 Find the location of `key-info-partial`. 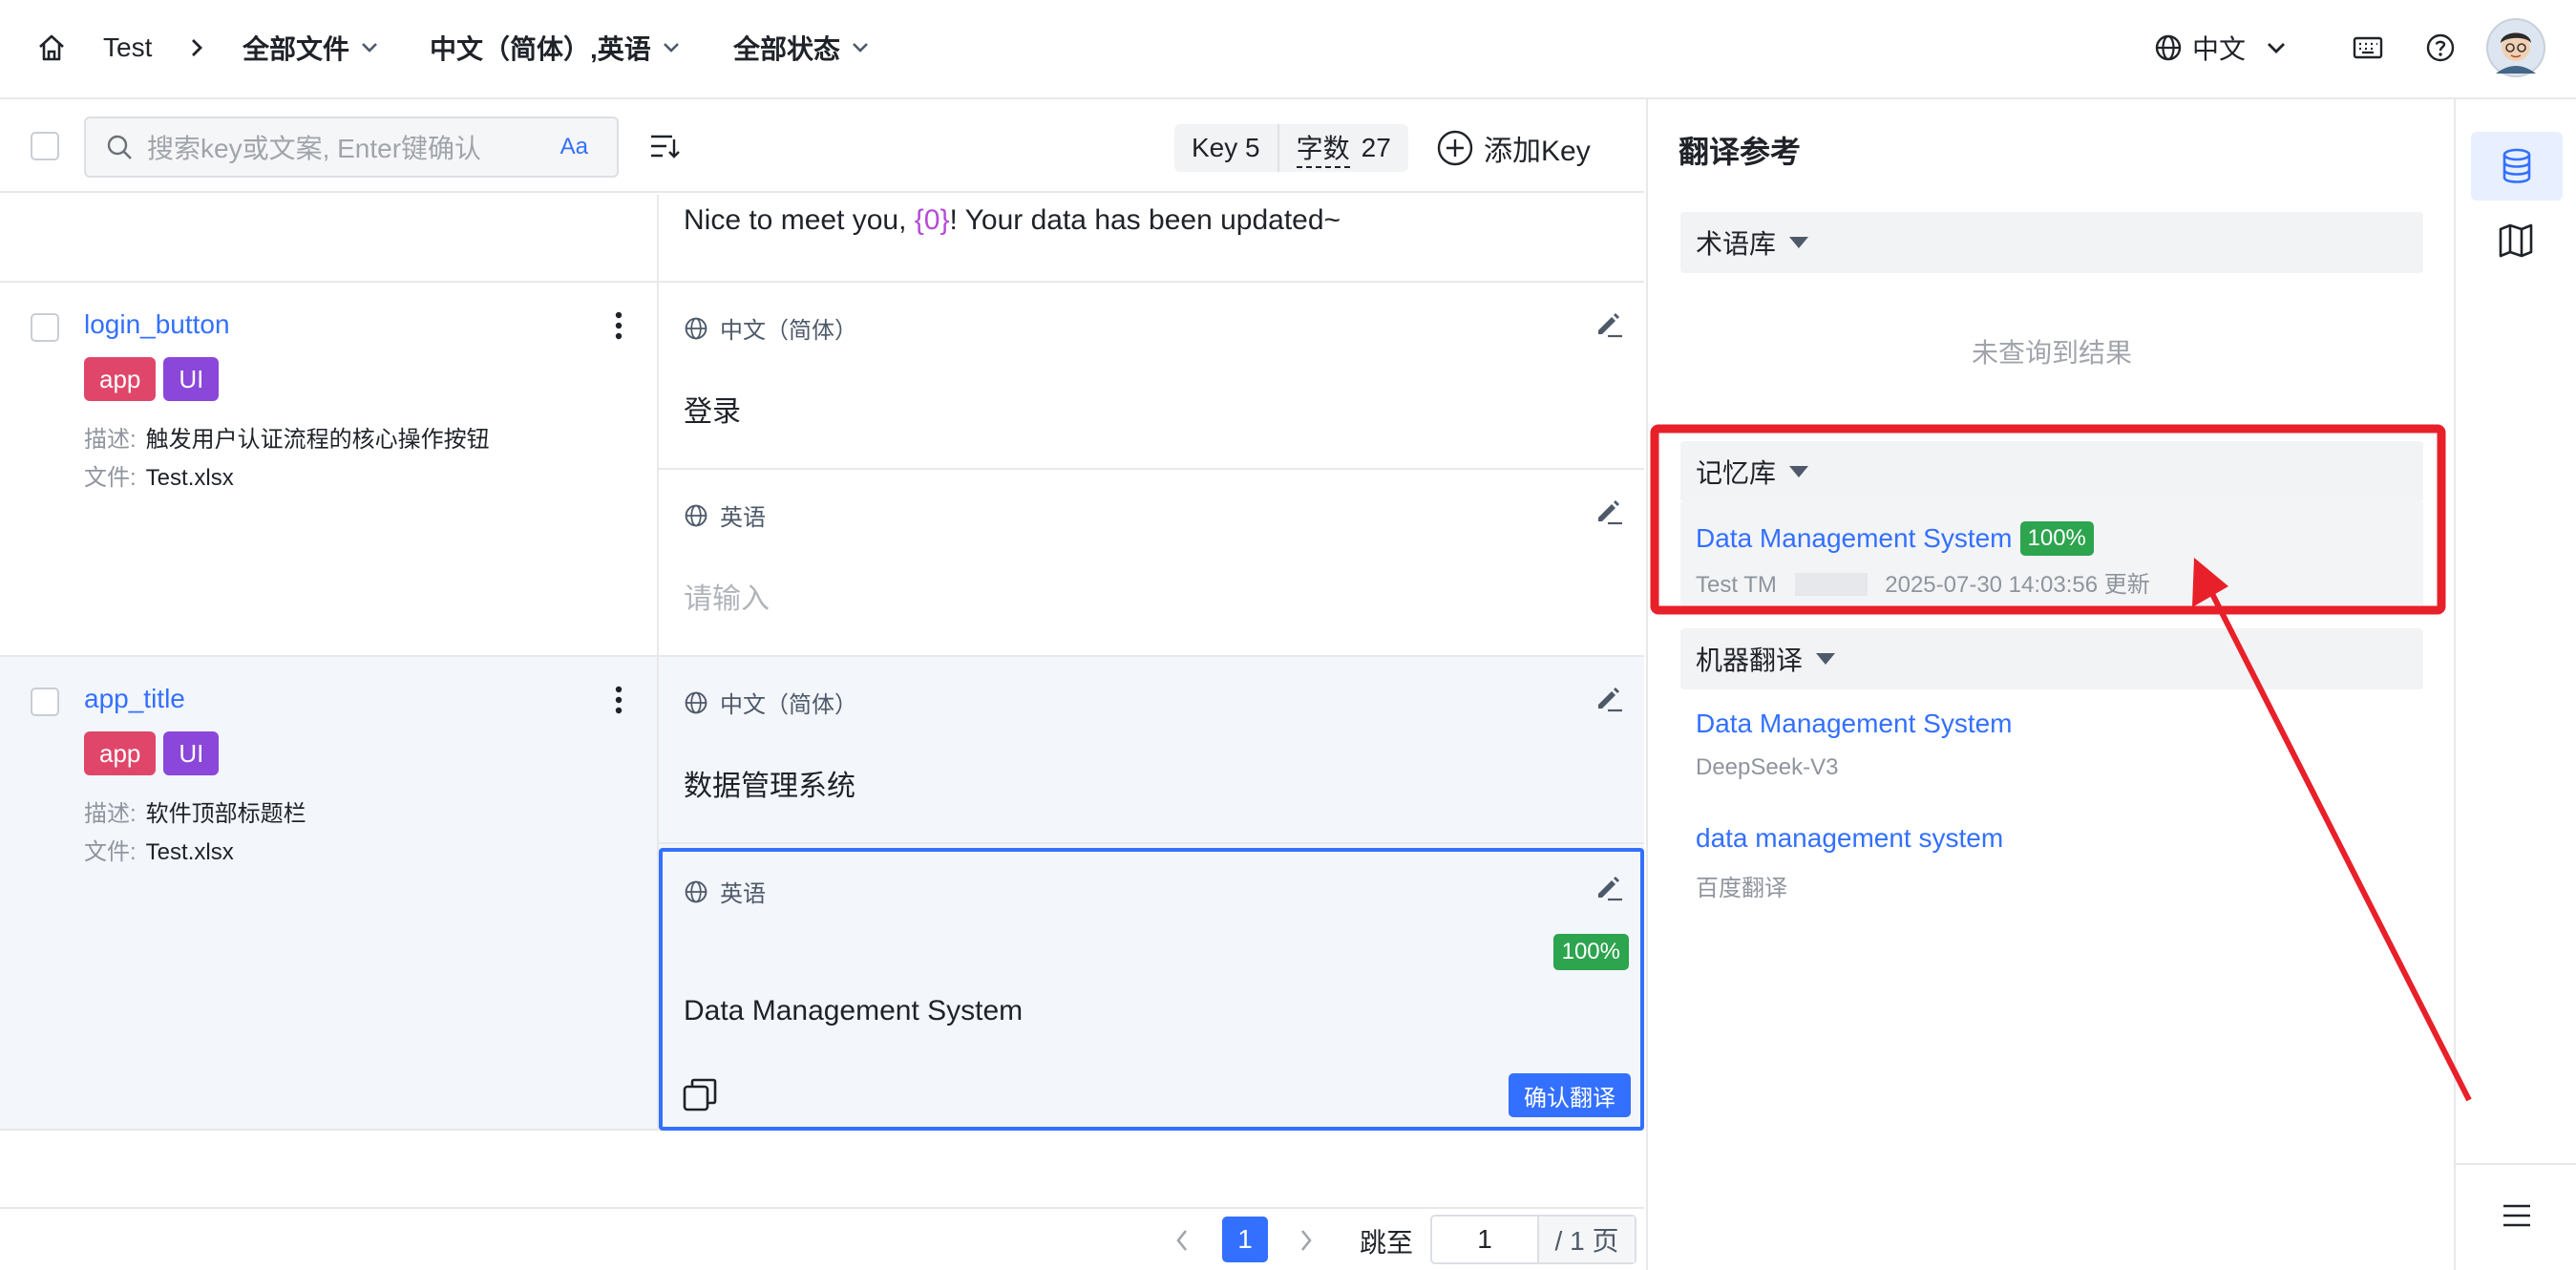

key-info-partial is located at coordinates (329, 238).